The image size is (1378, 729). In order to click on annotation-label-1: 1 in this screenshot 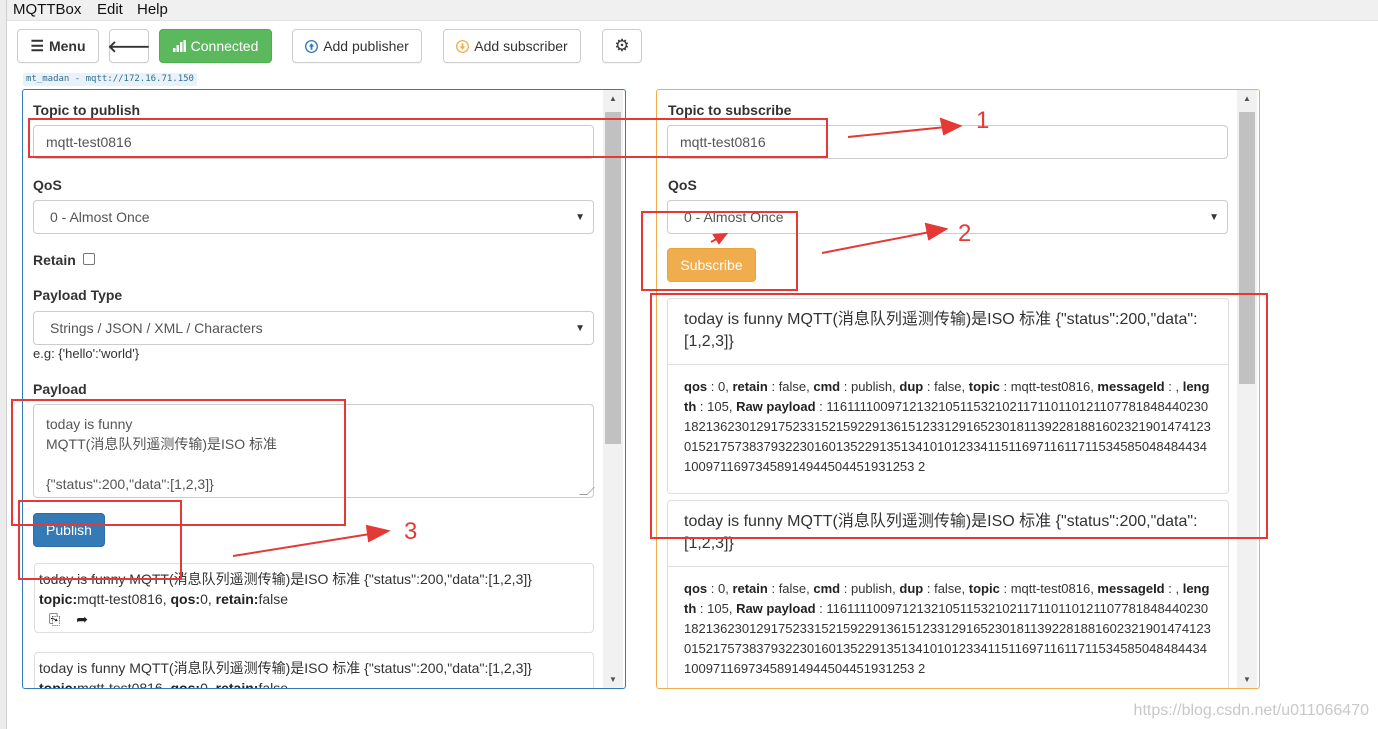, I will do `click(983, 120)`.